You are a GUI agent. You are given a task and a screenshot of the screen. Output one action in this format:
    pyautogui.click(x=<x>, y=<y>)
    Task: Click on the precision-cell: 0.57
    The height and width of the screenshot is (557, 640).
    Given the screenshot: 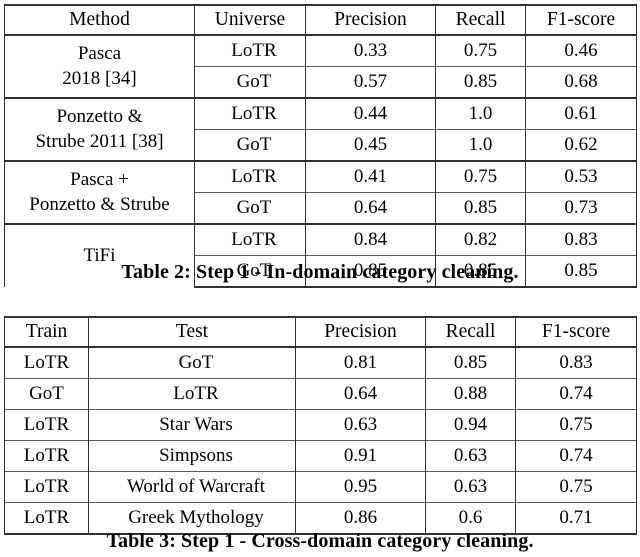 What is the action you would take?
    pyautogui.click(x=370, y=82)
    